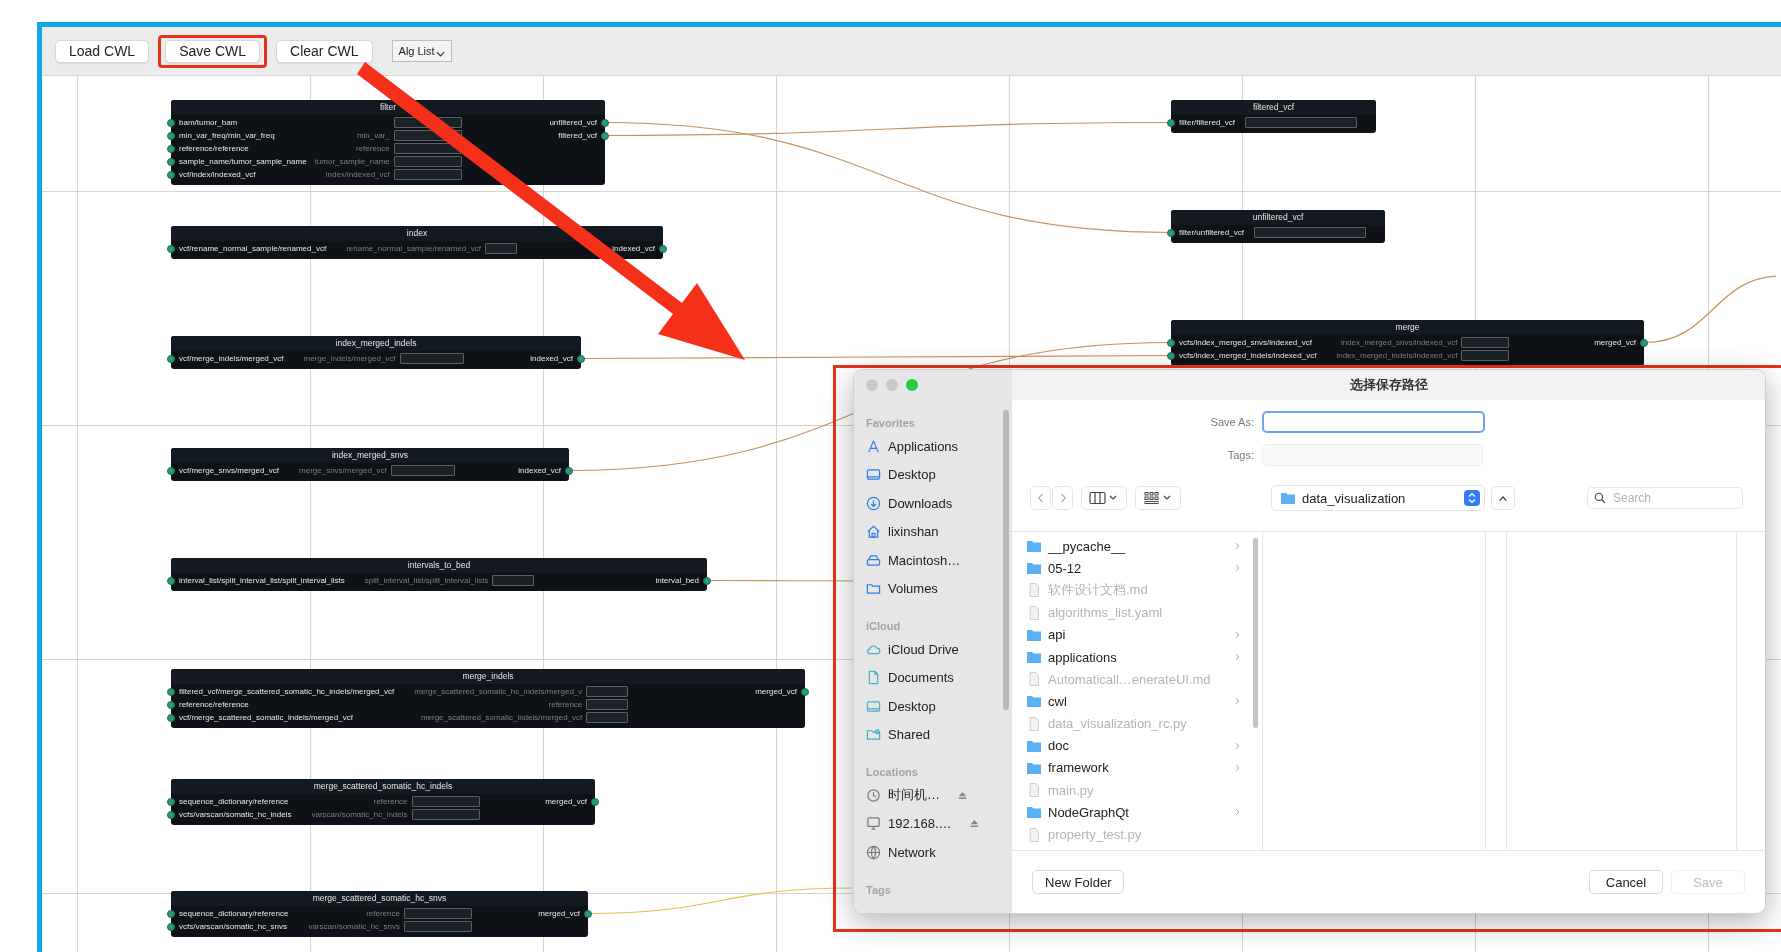 This screenshot has width=1781, height=952. I want to click on file-icon, so click(1034, 590).